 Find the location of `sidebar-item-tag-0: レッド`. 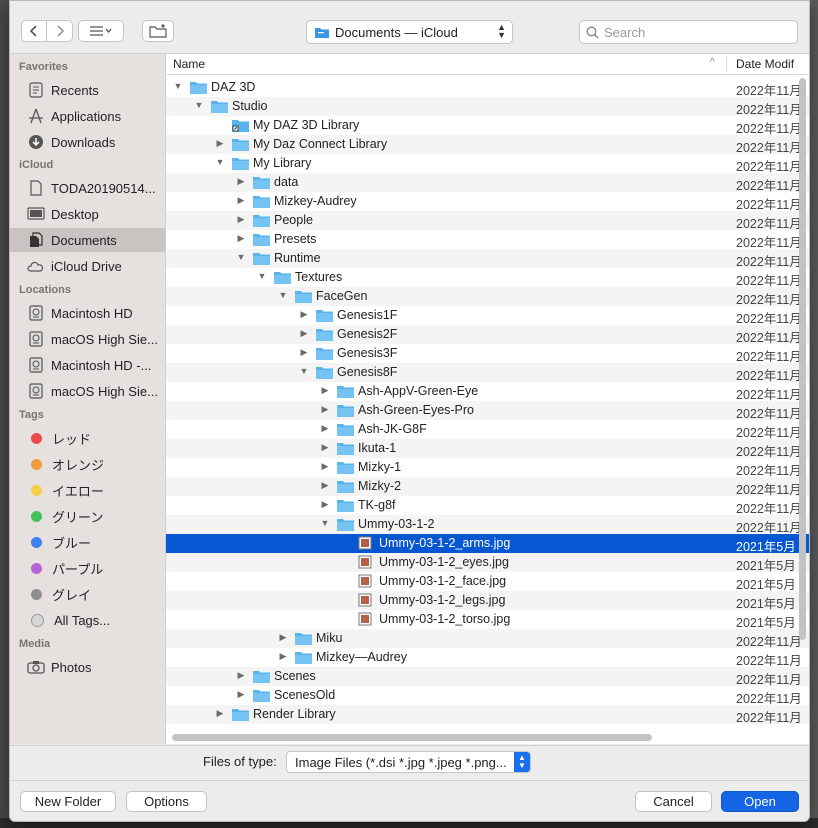

sidebar-item-tag-0: レッド is located at coordinates (87, 438).